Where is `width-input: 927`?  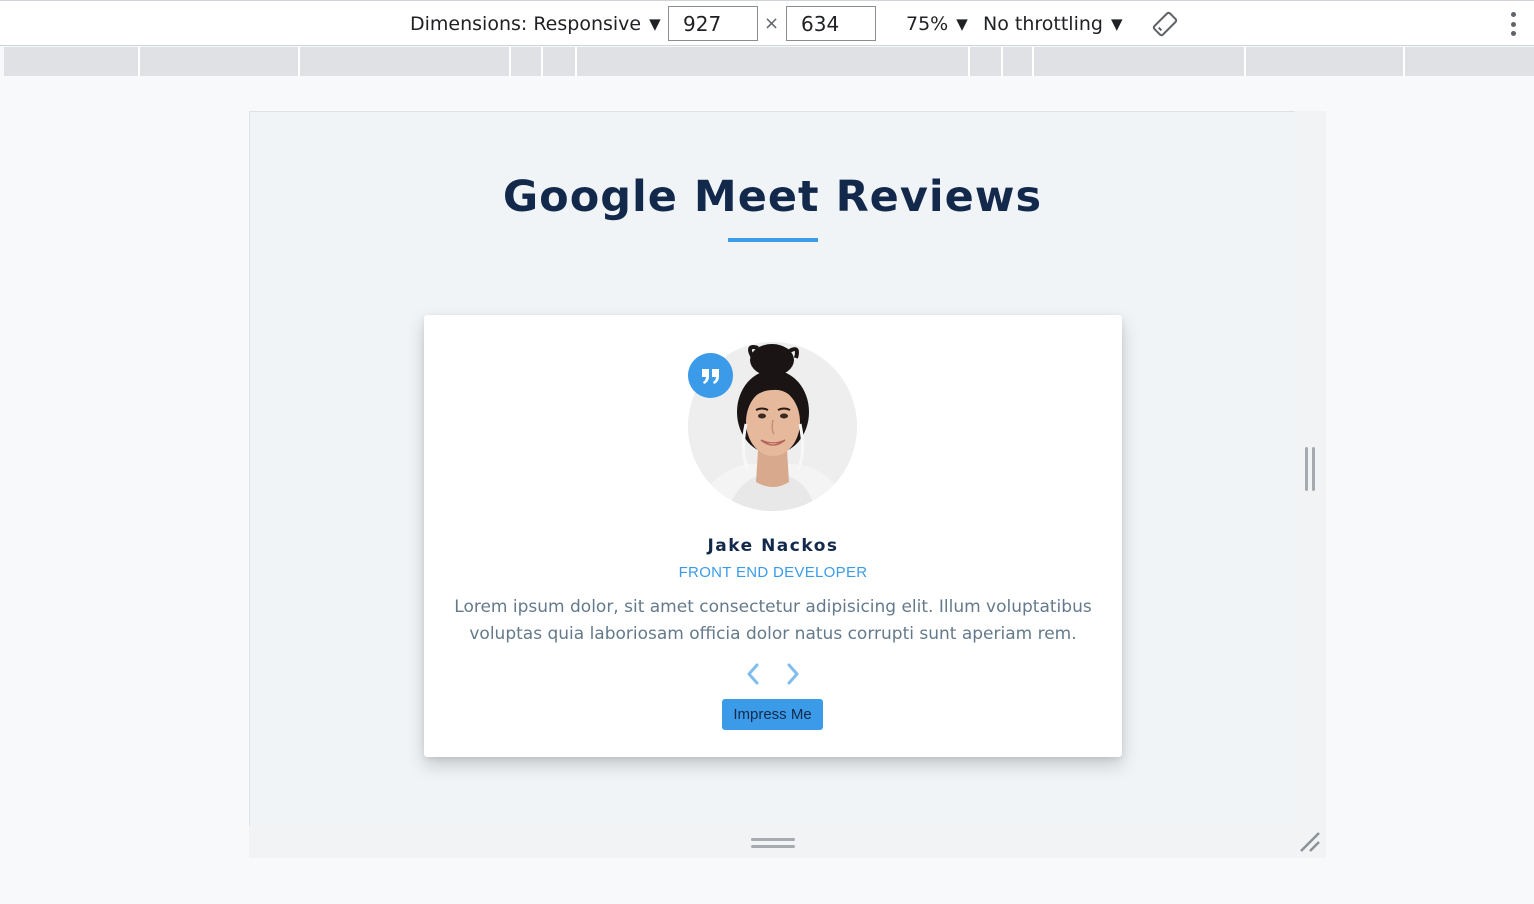
width-input: 927 is located at coordinates (713, 23).